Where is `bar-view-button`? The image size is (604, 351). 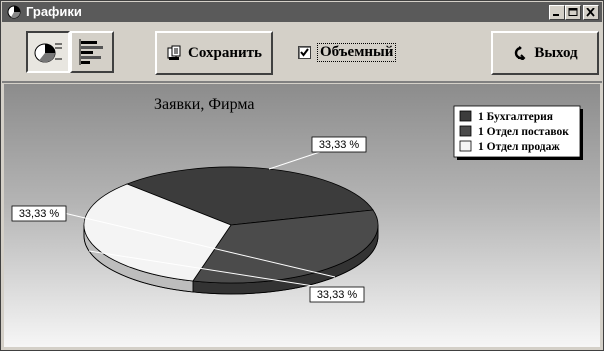
bar-view-button is located at coordinates (92, 52).